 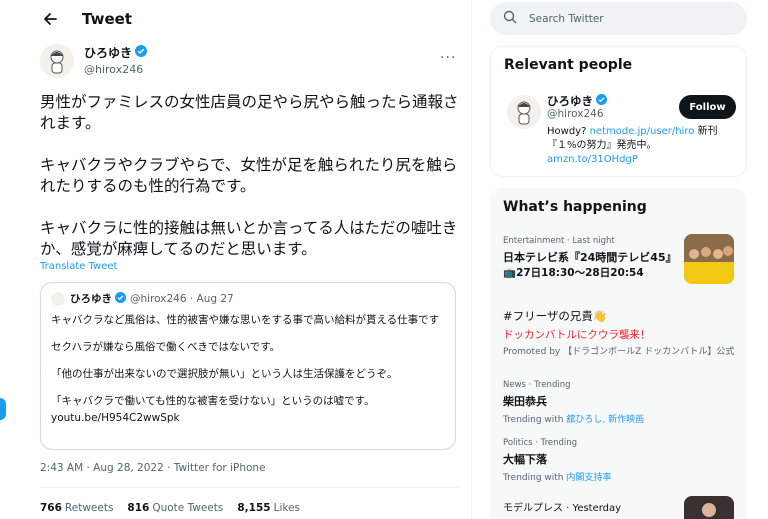 I want to click on search-input: Search Twitter, so click(x=618, y=18).